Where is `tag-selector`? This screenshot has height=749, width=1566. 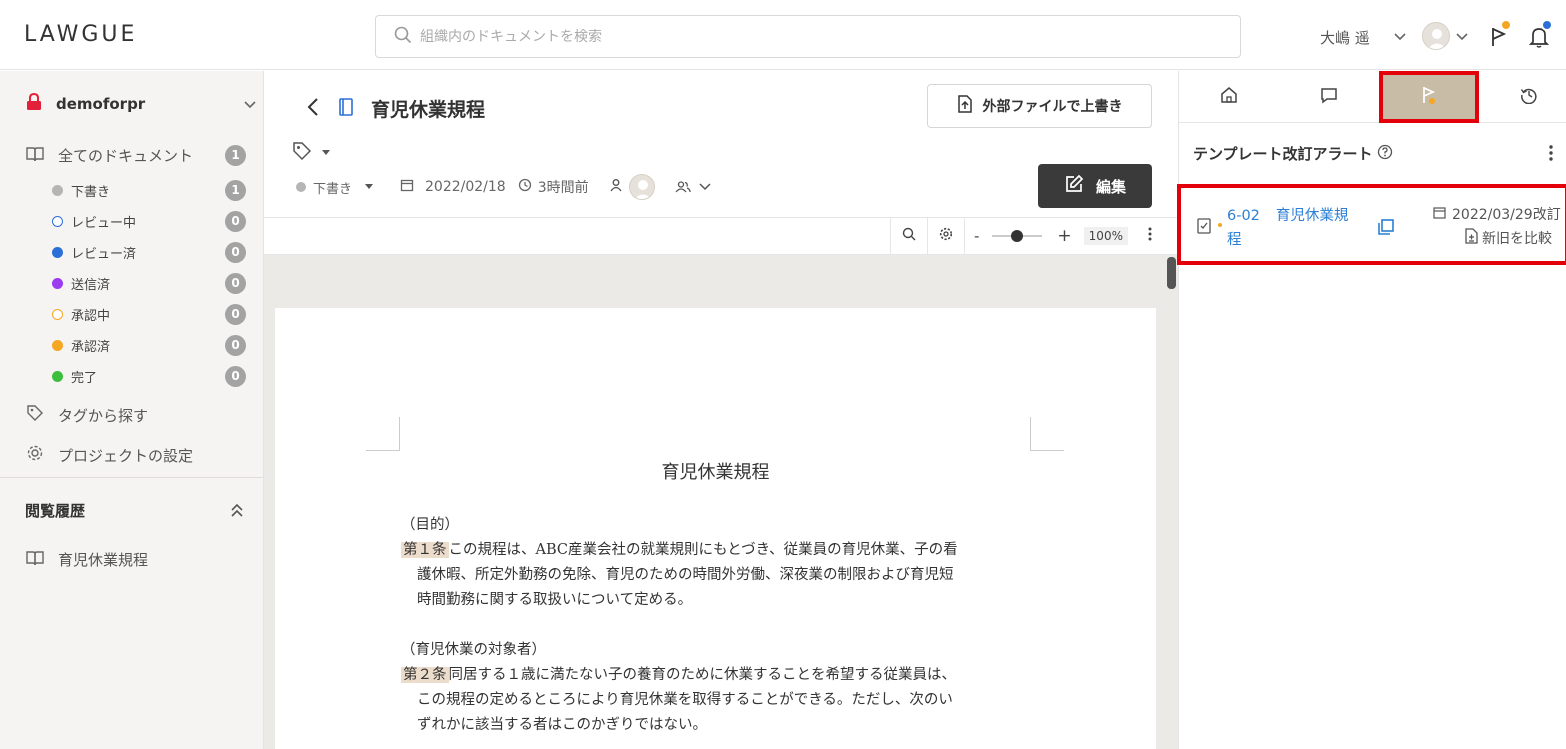
tag-selector is located at coordinates (311, 153).